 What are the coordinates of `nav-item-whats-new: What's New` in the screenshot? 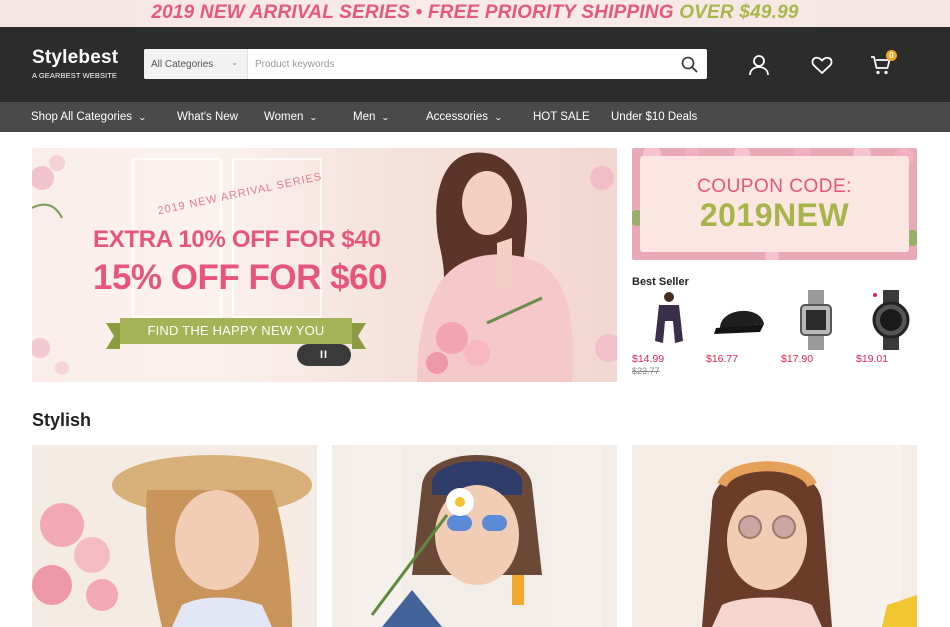 It's located at (207, 117).